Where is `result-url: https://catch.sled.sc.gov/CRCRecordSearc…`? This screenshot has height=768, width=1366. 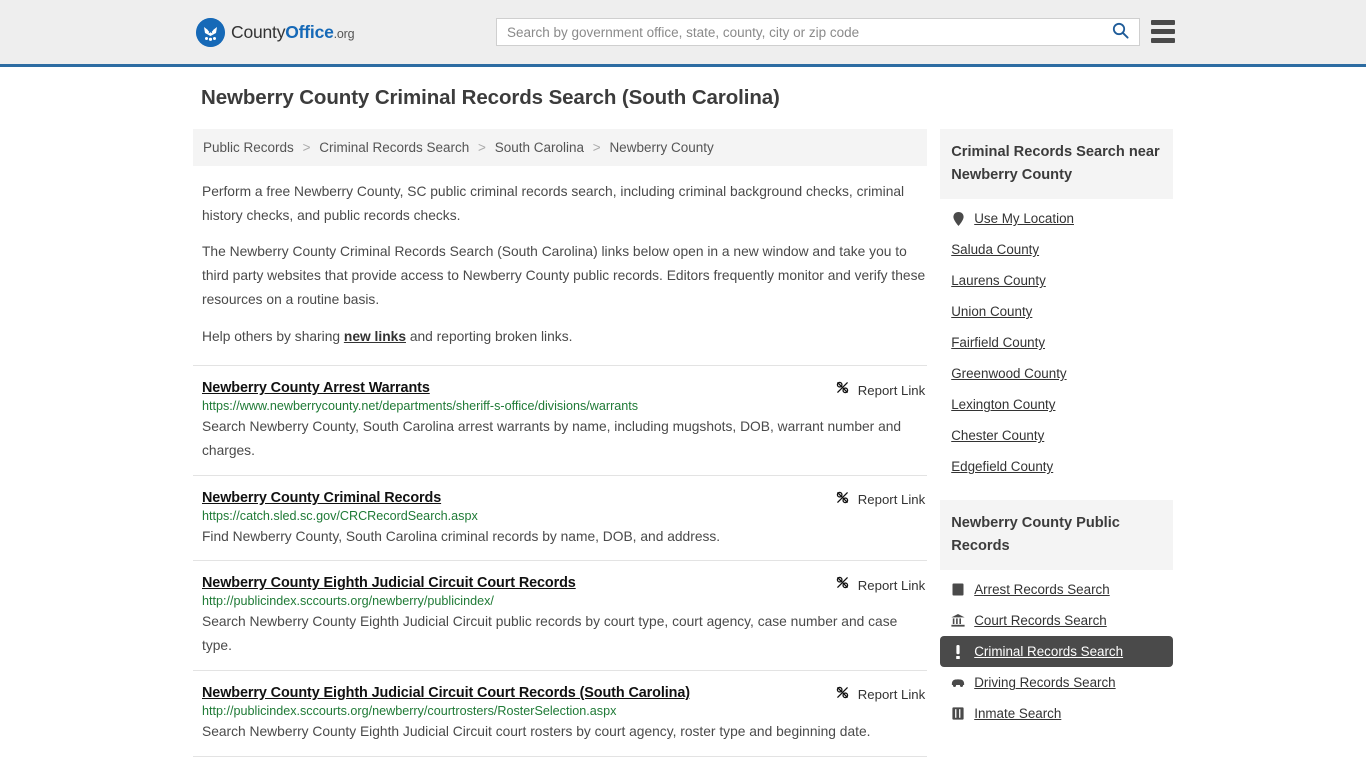
result-url: https://catch.sled.sc.gov/CRCRecordSearc… is located at coordinates (340, 515).